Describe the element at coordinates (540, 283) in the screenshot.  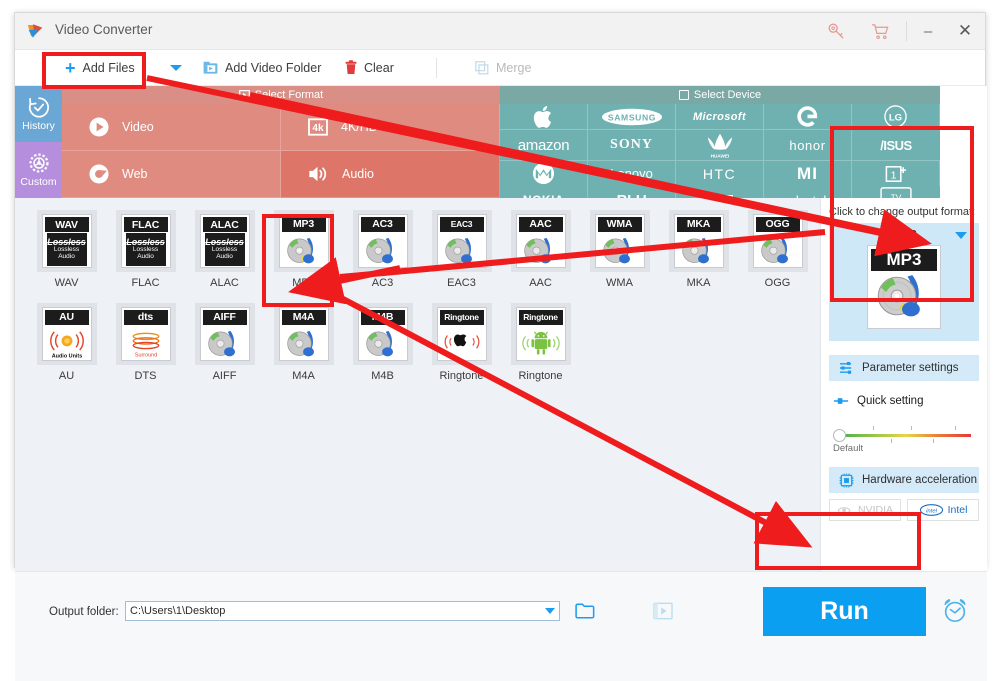
I see `format-name: AAC` at that location.